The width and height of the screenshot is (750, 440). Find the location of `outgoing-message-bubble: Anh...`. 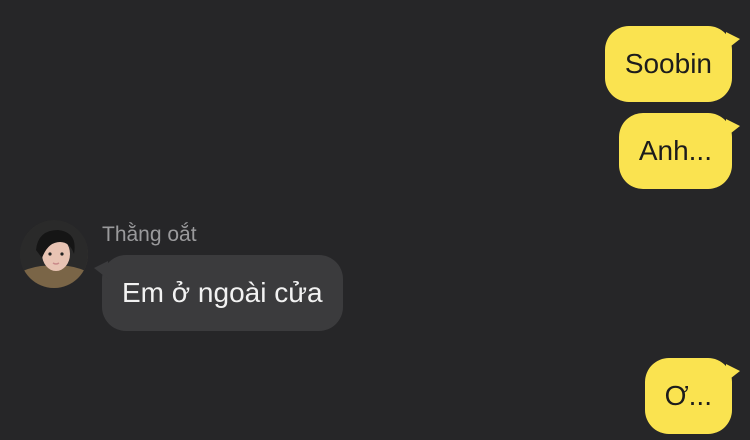

outgoing-message-bubble: Anh... is located at coordinates (679, 151).